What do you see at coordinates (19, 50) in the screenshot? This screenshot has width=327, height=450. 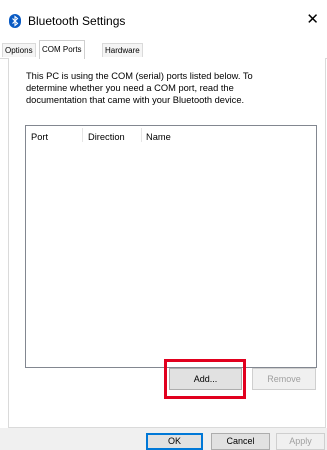 I see `tab-options: Options` at bounding box center [19, 50].